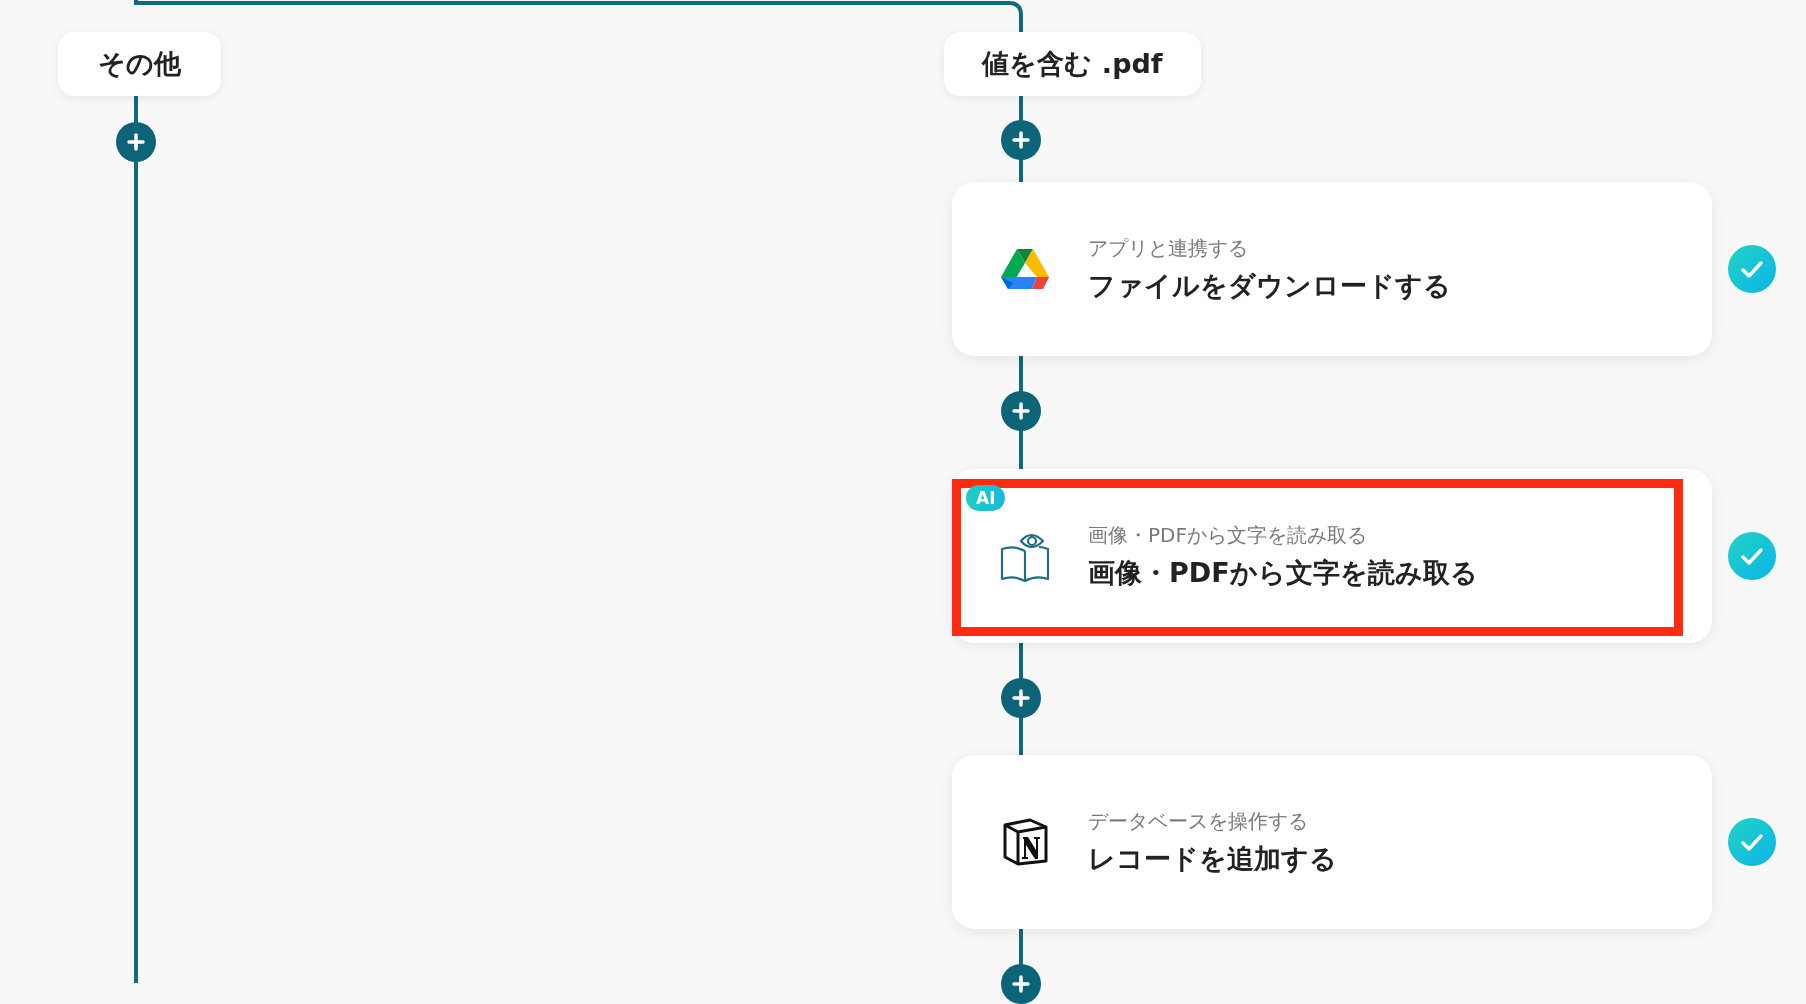 The image size is (1806, 1004). I want to click on step-subtitle: アプリと連携する, so click(1168, 248).